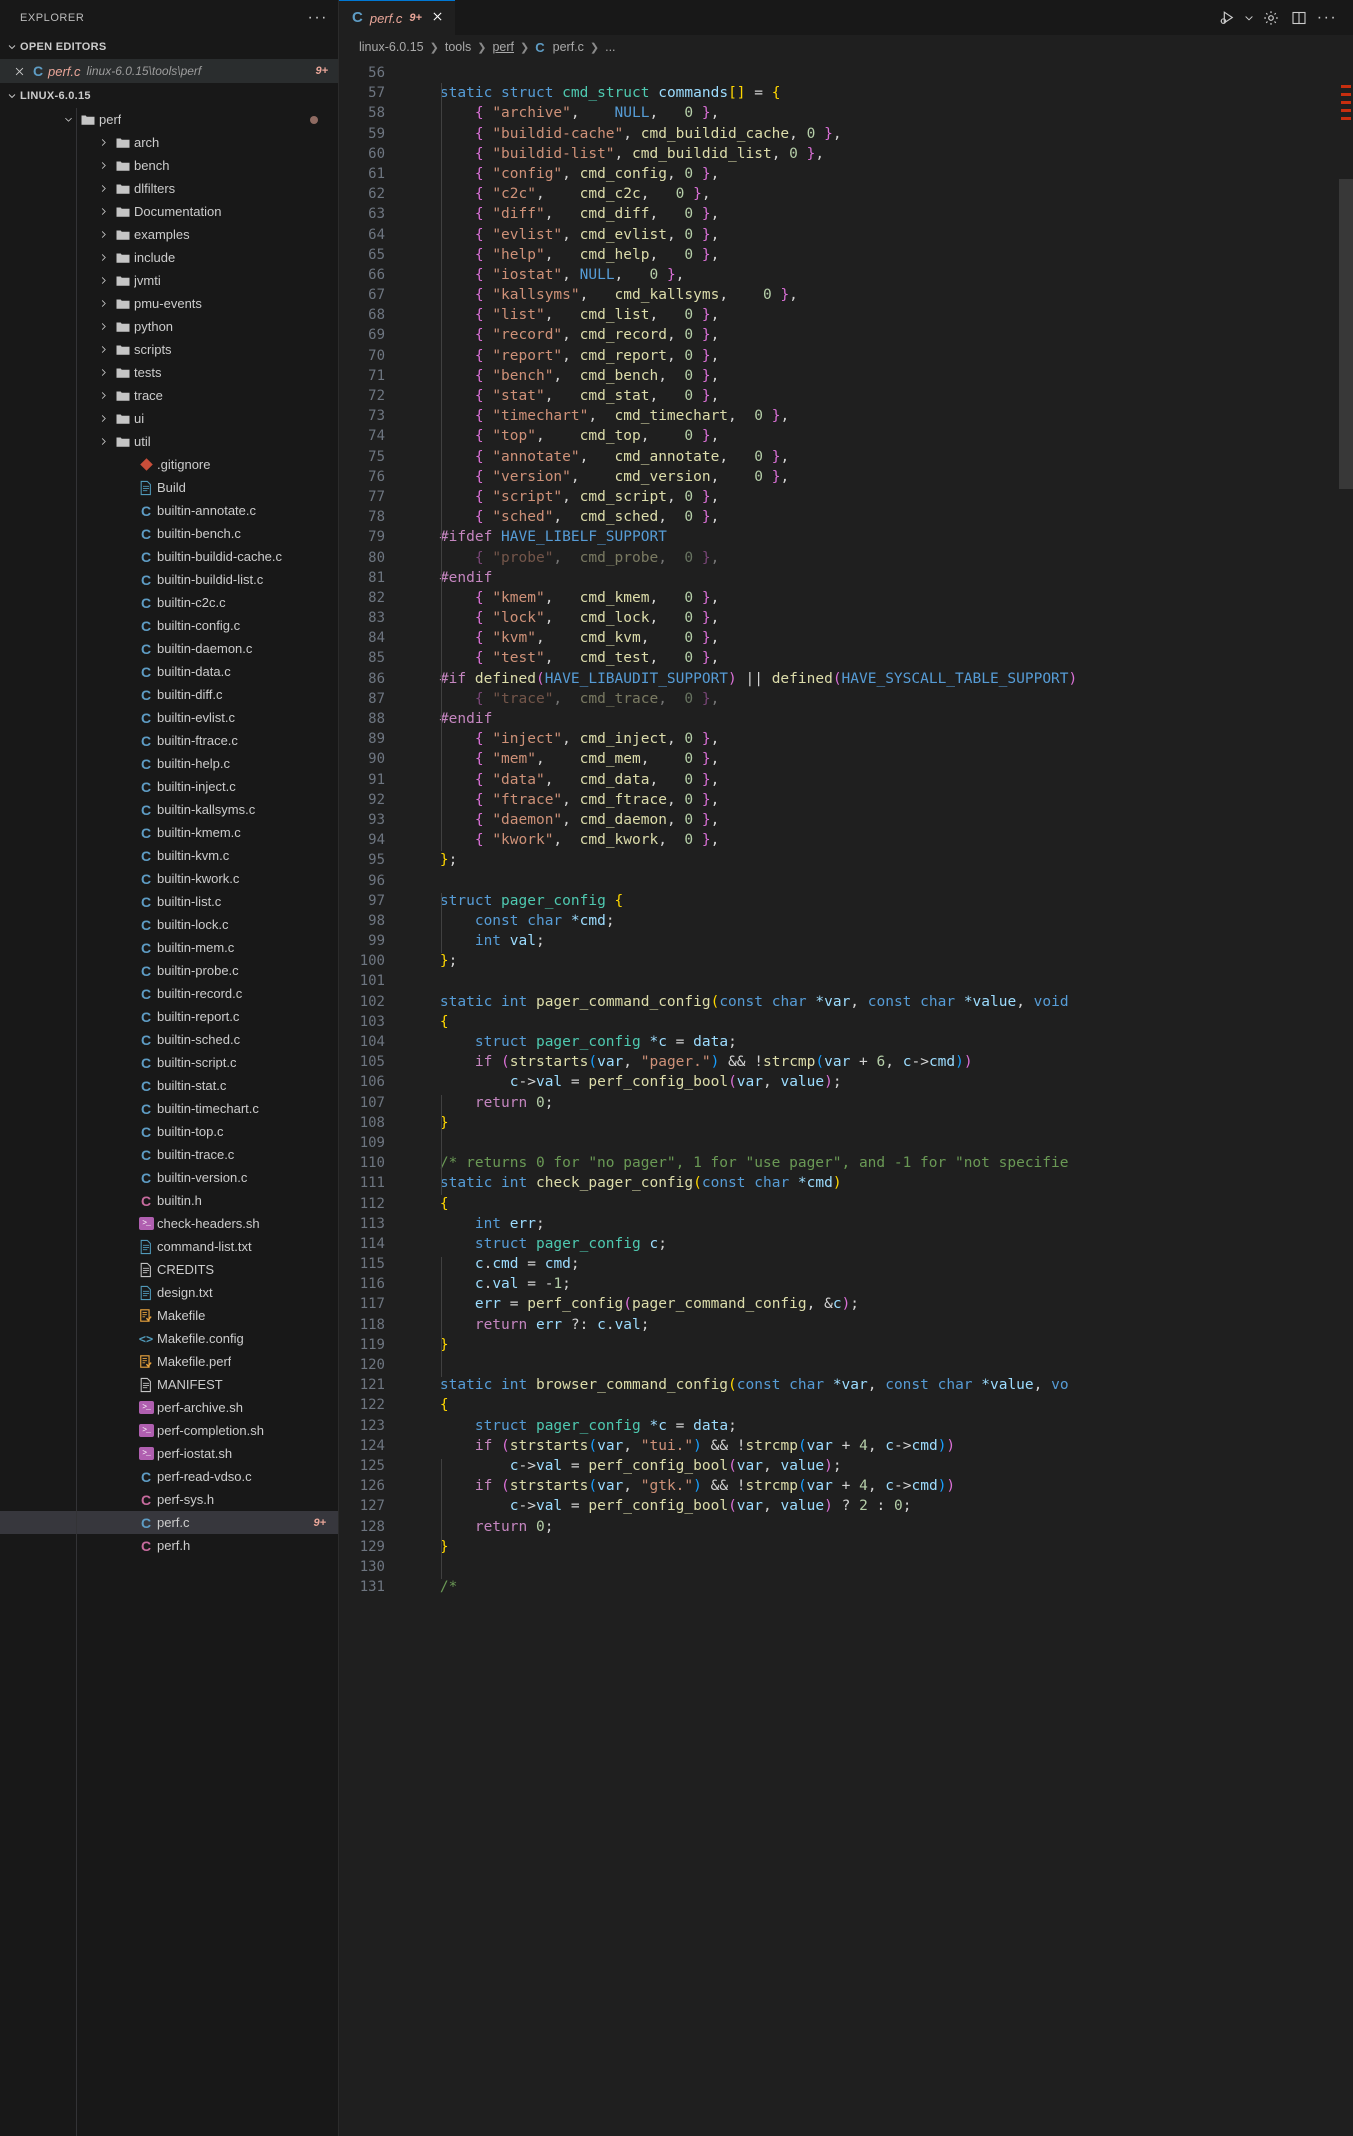  I want to click on tree-folder-include: include, so click(169, 257).